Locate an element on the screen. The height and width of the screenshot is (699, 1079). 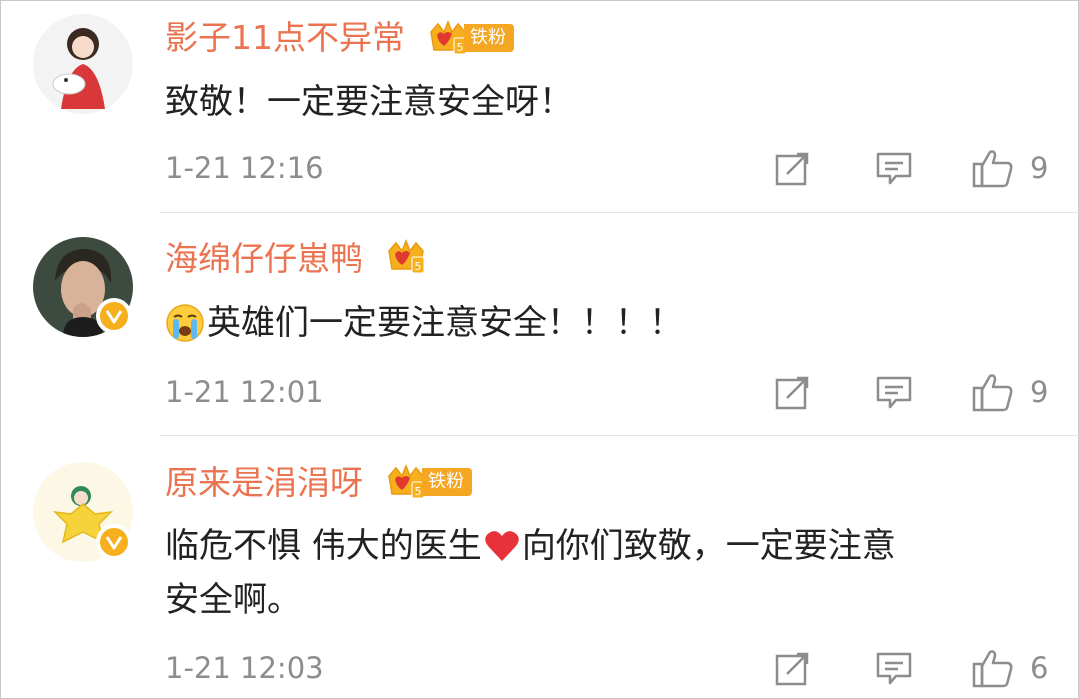
comment-text-body: 英雄们一定要注意安全！！！！ is located at coordinates (445, 323).